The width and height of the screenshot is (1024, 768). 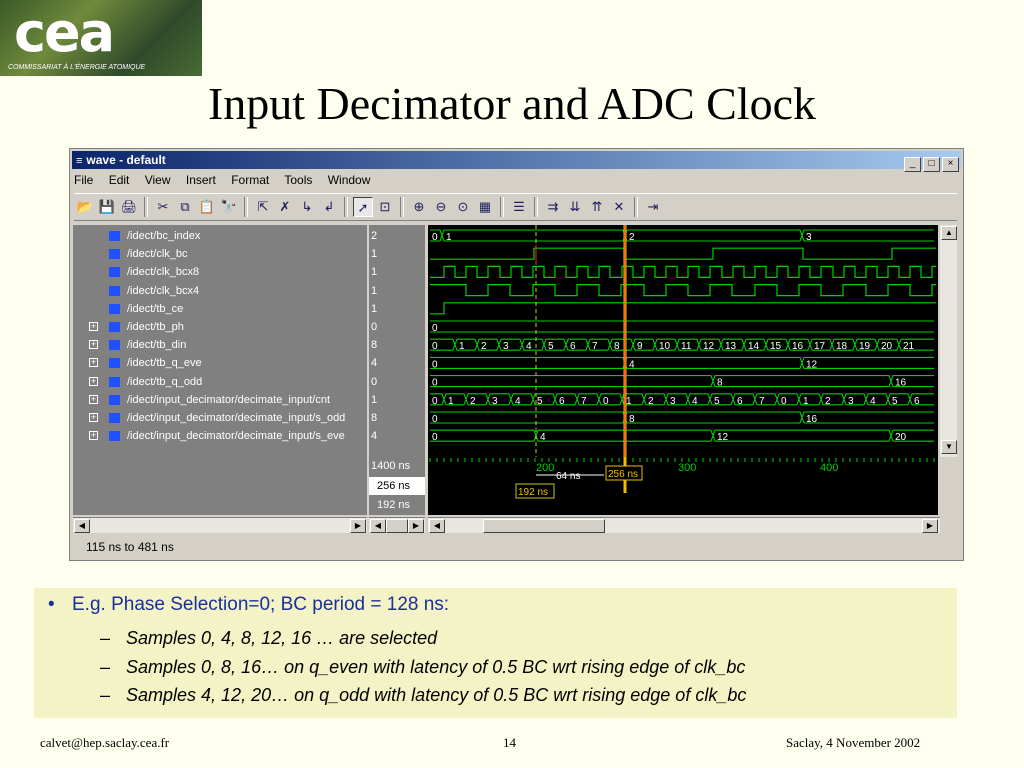 What do you see at coordinates (529, 346) in the screenshot?
I see `tb-din-bus-label: 4` at bounding box center [529, 346].